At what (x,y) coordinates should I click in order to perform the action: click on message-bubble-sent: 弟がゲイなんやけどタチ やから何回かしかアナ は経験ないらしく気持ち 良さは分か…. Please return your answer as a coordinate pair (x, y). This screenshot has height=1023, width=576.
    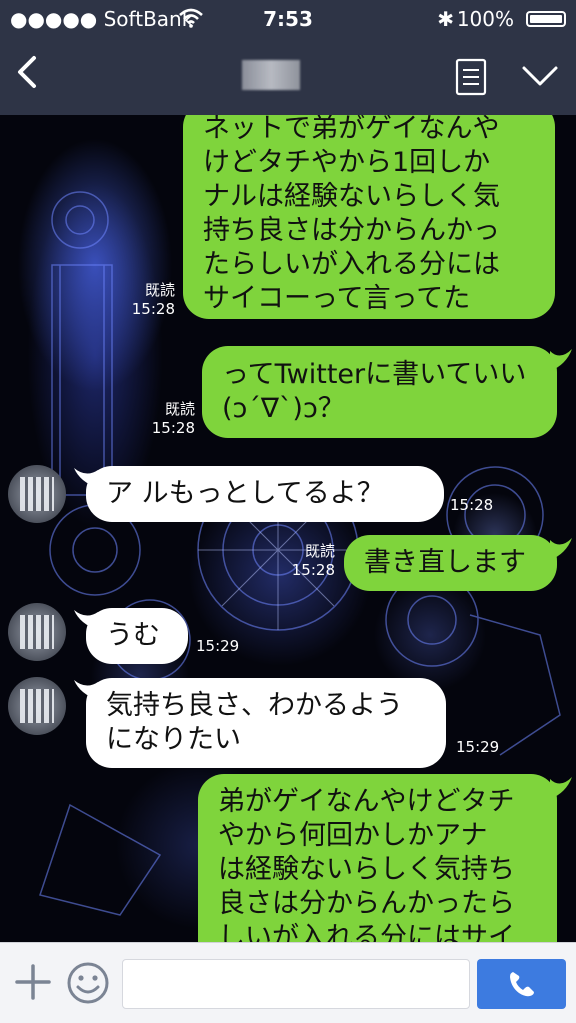
    Looking at the image, I should click on (377, 858).